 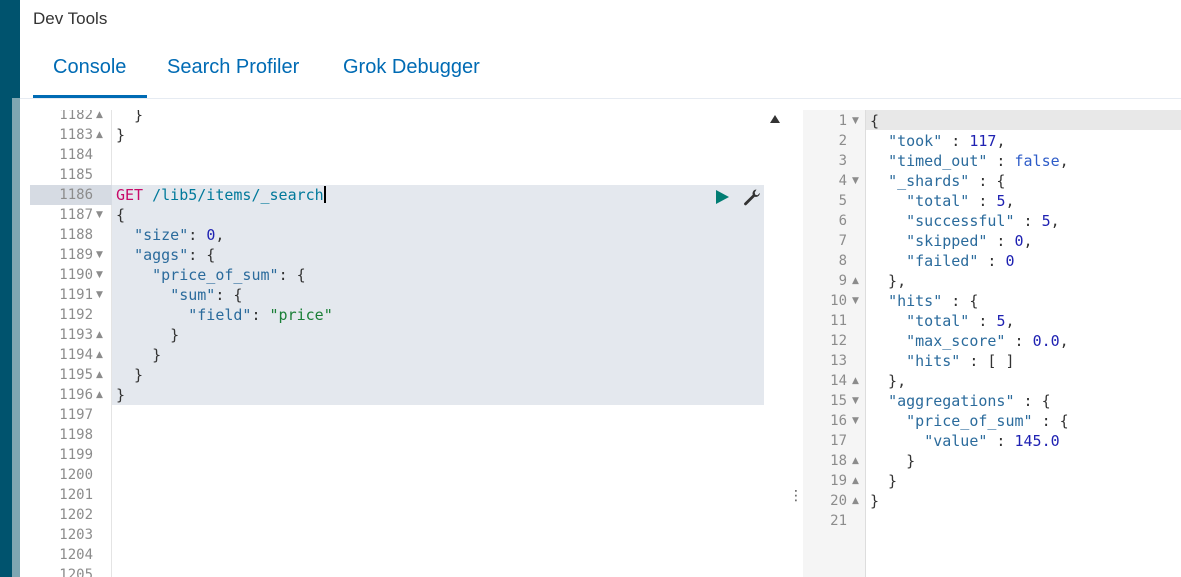 What do you see at coordinates (838, 481) in the screenshot?
I see `line-number: 19` at bounding box center [838, 481].